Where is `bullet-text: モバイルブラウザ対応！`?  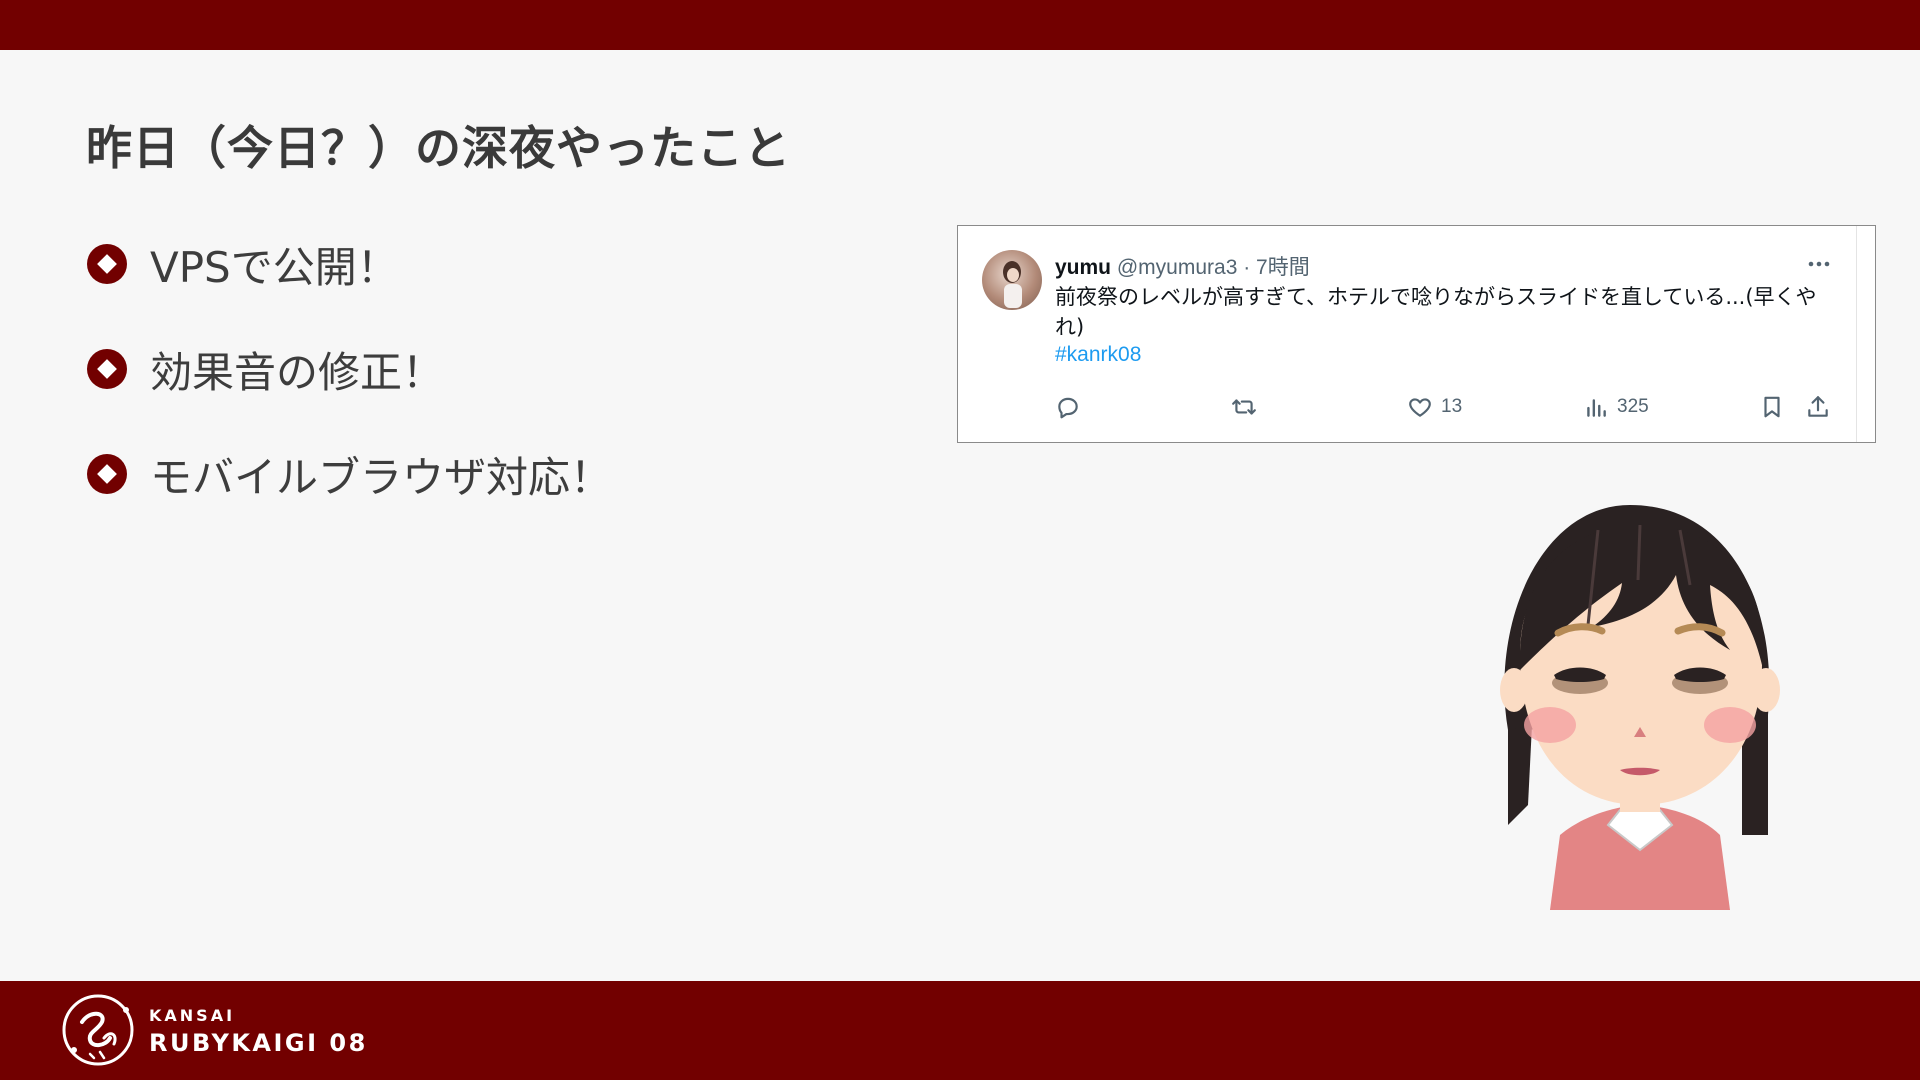 bullet-text: モバイルブラウザ対応！ is located at coordinates (381, 477).